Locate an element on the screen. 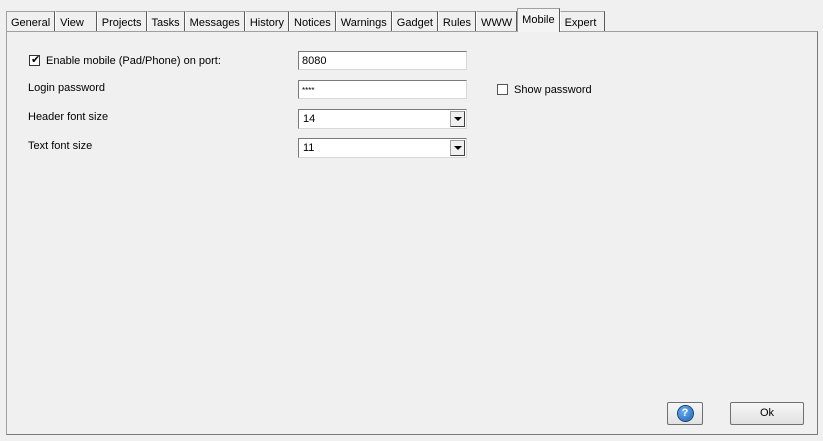 The image size is (823, 441). text-font-dropdown-button is located at coordinates (457, 148).